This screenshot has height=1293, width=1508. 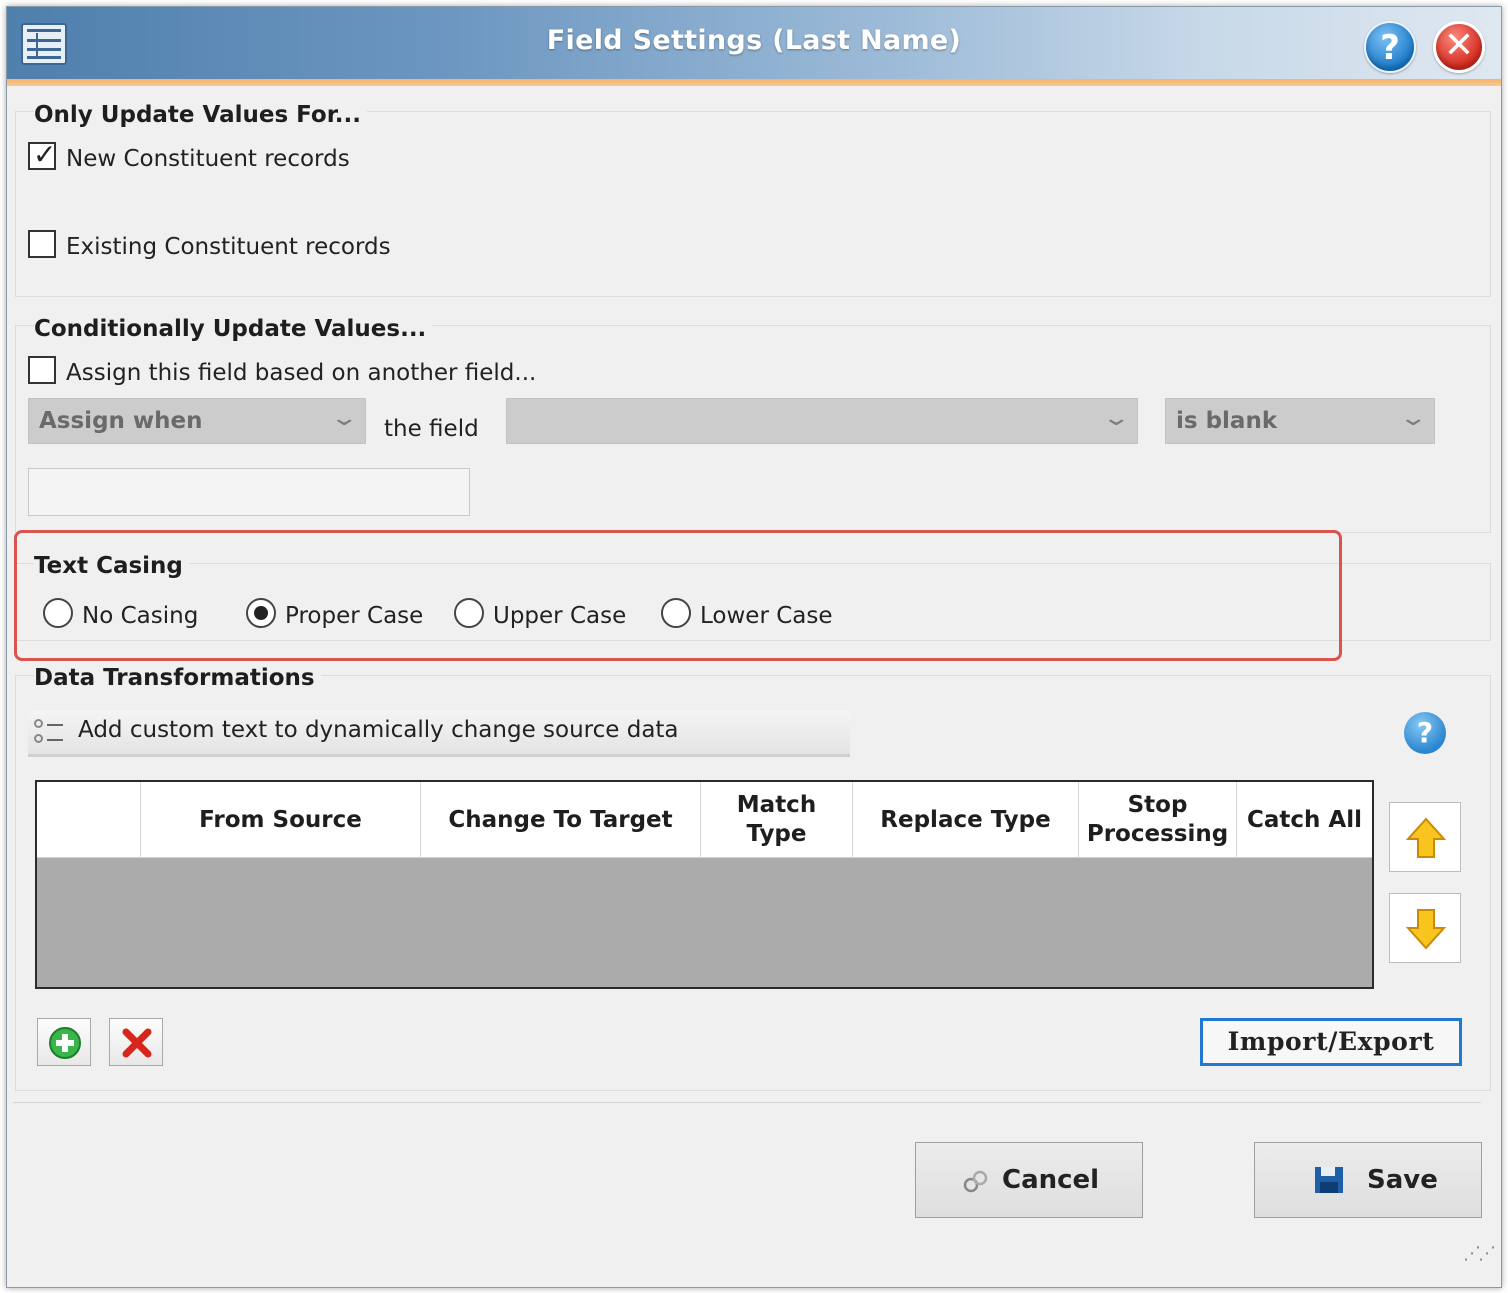 What do you see at coordinates (678, 595) in the screenshot?
I see `text-casing-highlight` at bounding box center [678, 595].